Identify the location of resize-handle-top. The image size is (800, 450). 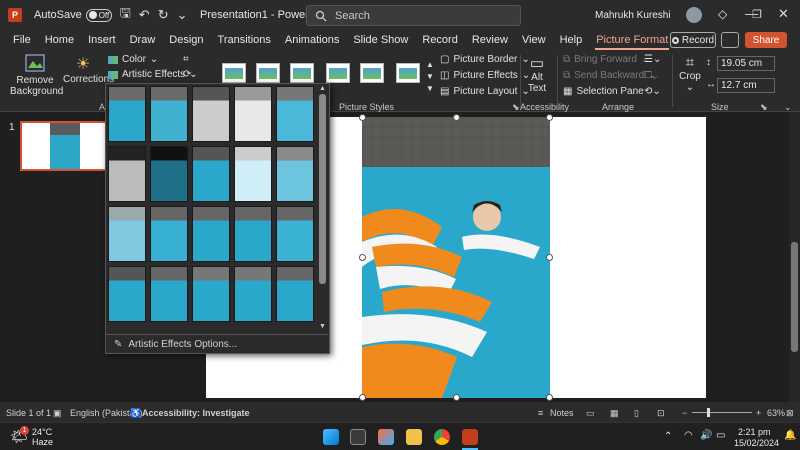
(456, 117).